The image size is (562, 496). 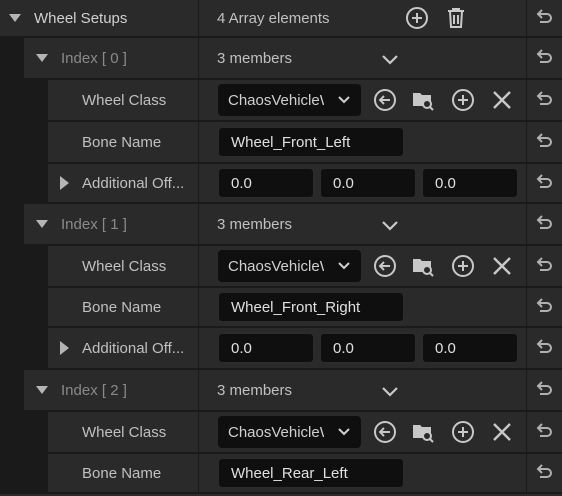 What do you see at coordinates (81, 18) in the screenshot?
I see `wheel-setups-label: Wheel Setups` at bounding box center [81, 18].